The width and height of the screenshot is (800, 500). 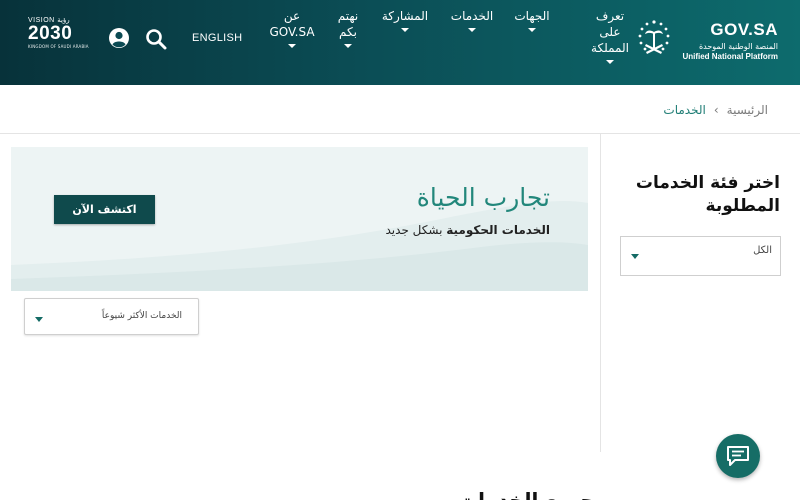 I want to click on nav-about-gov-sa: عن GOV.SA, so click(x=292, y=28).